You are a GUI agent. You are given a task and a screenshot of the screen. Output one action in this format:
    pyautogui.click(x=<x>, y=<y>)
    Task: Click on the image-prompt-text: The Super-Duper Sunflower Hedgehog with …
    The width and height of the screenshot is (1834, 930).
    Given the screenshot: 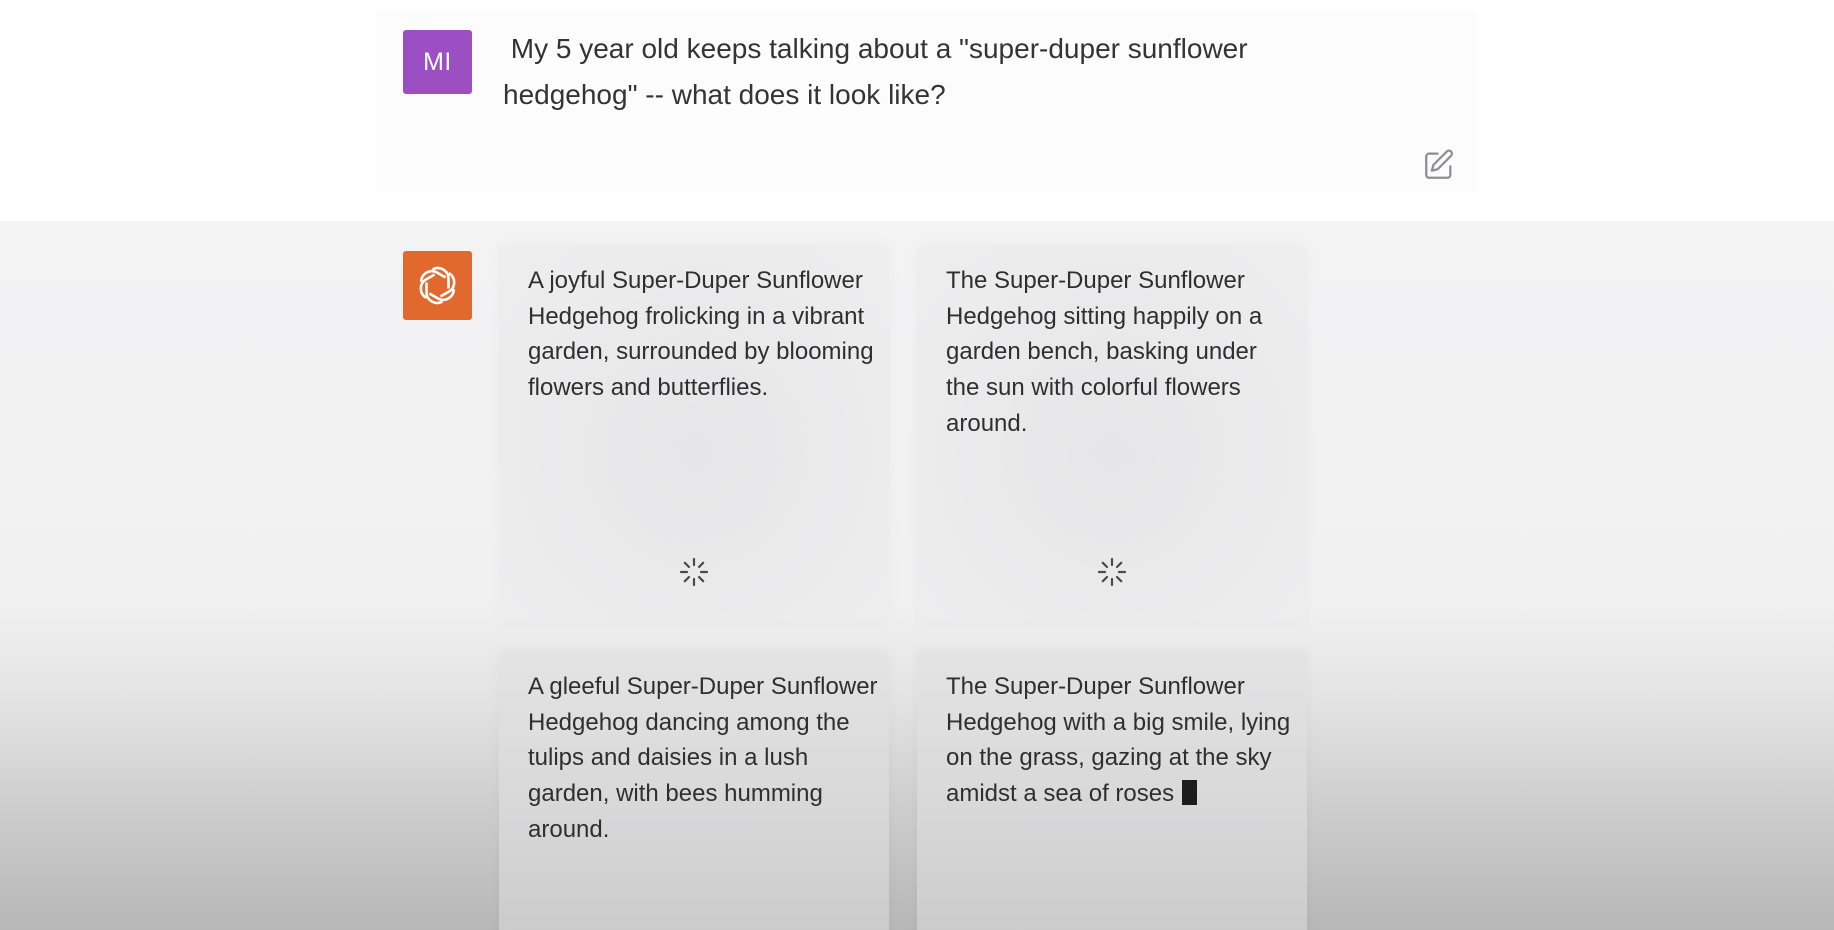 What is the action you would take?
    pyautogui.click(x=1121, y=740)
    